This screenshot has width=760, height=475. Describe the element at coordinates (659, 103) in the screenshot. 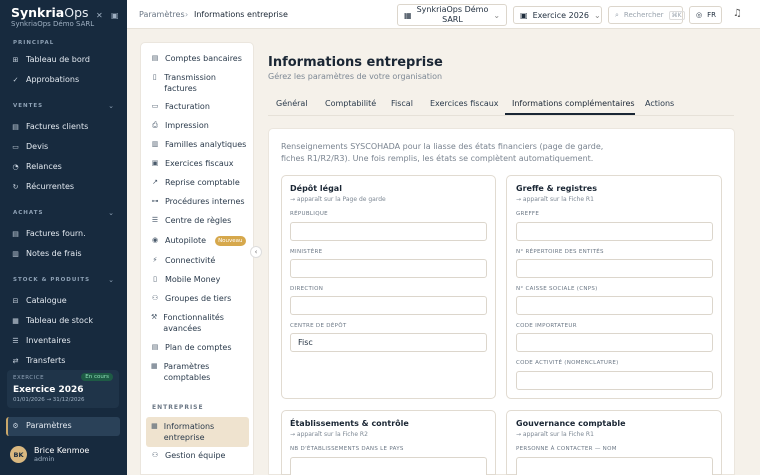

I see `tab-actions: Actions` at that location.